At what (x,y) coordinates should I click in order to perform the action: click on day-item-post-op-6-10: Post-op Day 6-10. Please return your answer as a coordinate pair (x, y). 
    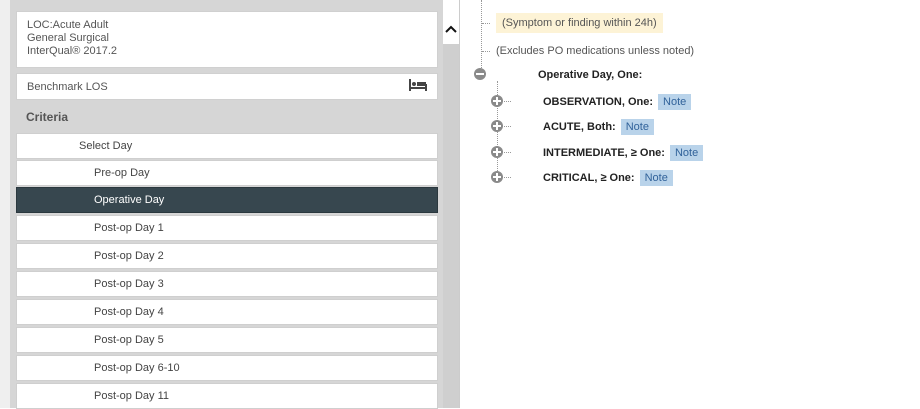
    Looking at the image, I should click on (227, 368).